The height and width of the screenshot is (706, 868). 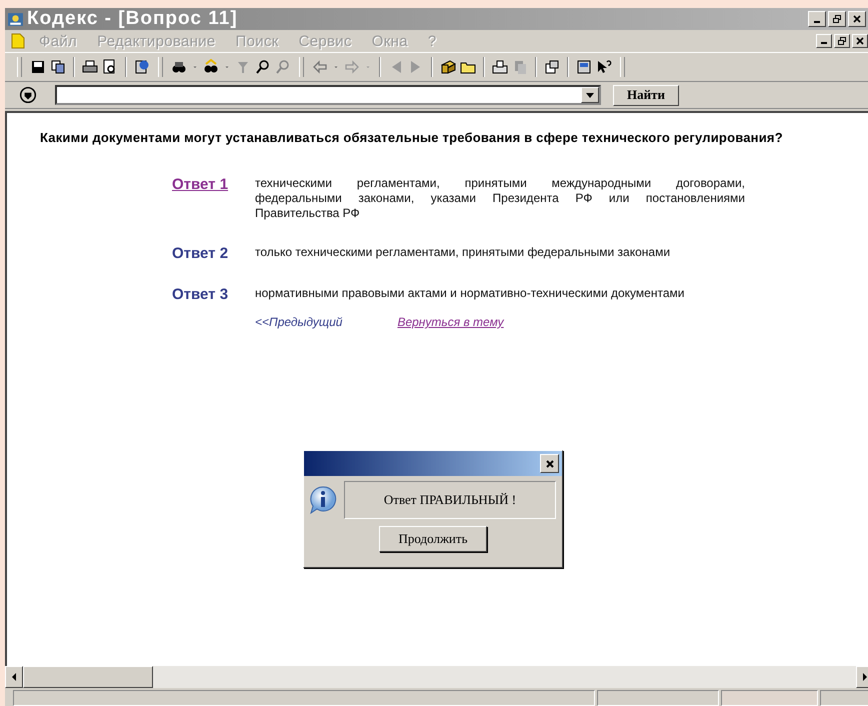 What do you see at coordinates (450, 322) in the screenshot?
I see `nav-link: Вернуться в тему` at bounding box center [450, 322].